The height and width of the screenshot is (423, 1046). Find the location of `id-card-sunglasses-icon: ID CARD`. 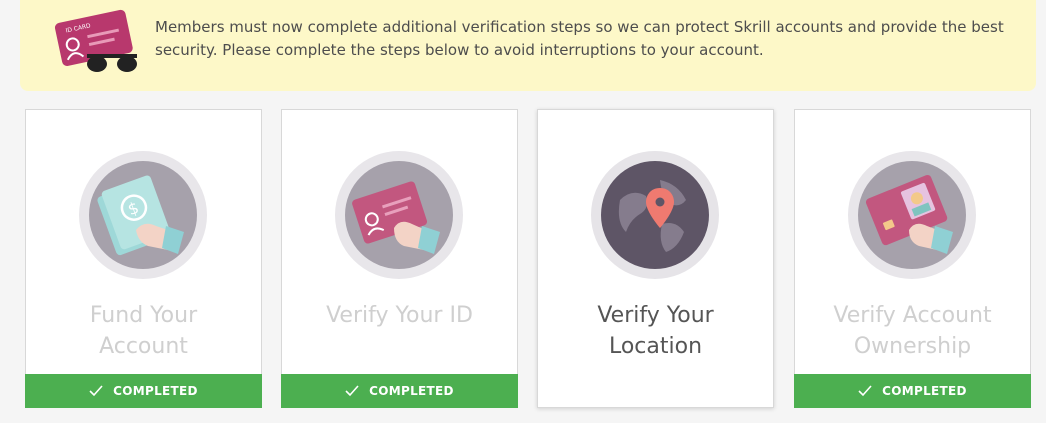

id-card-sunglasses-icon: ID CARD is located at coordinates (95, 40).